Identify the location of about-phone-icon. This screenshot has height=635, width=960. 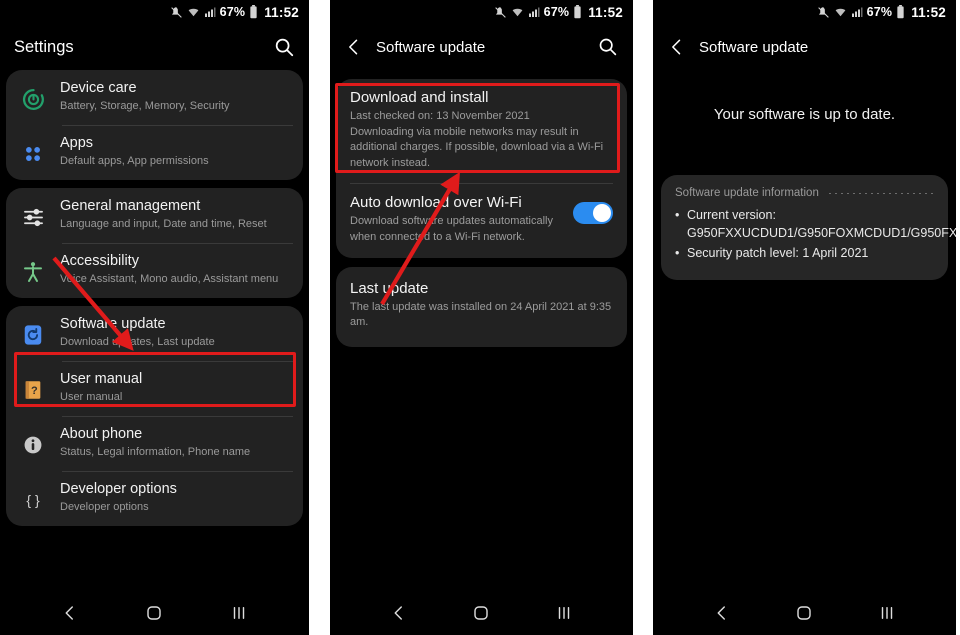
(33, 445).